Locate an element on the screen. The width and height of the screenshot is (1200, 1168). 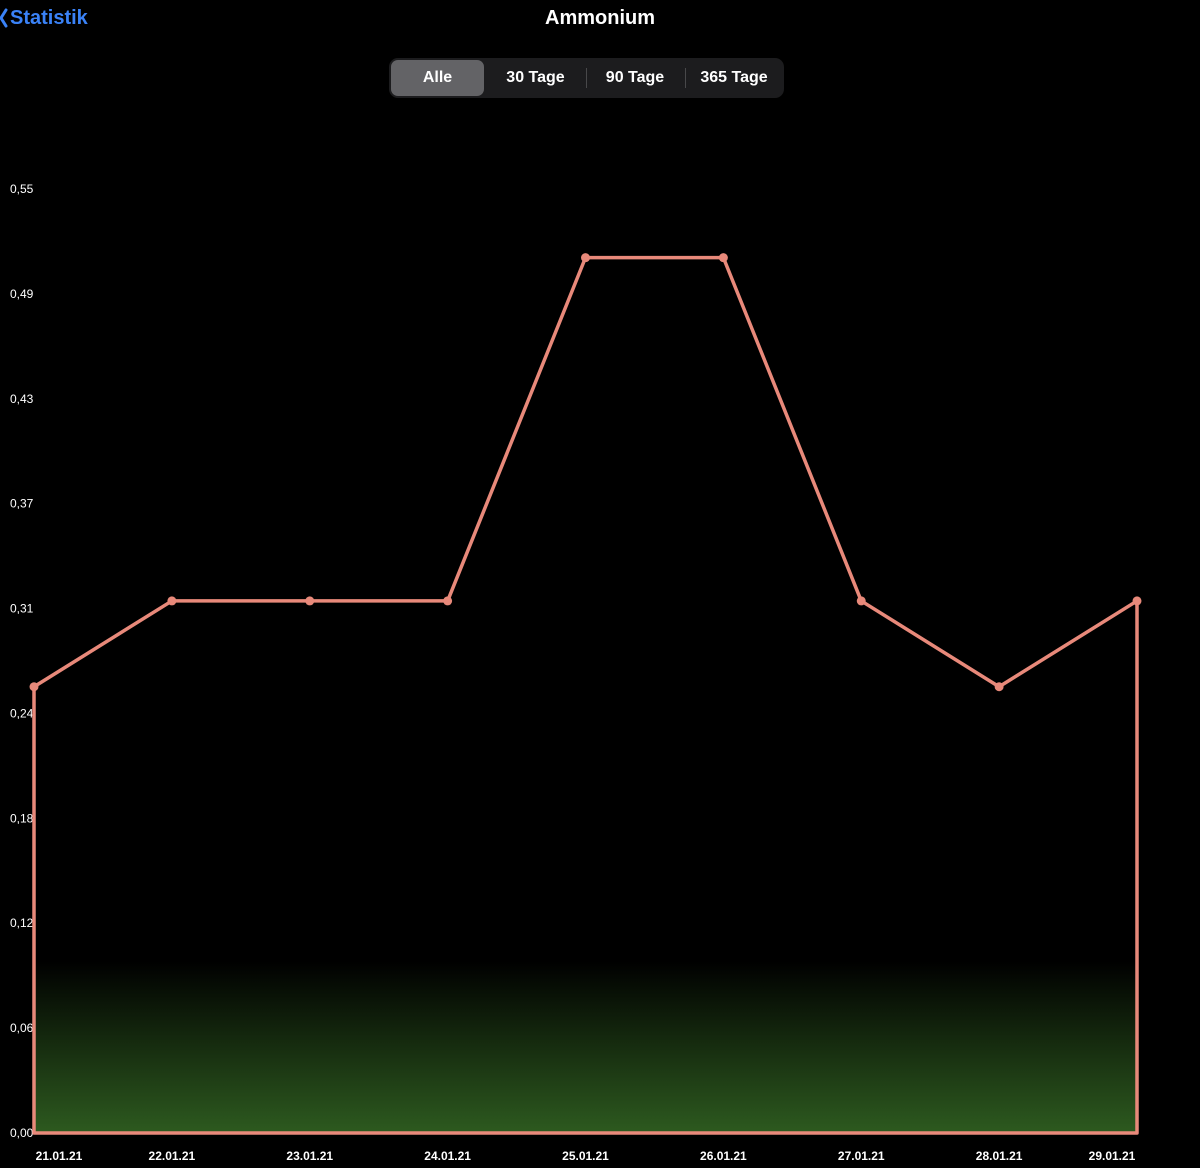
x-tick-label: 21.01.21 is located at coordinates (59, 1156).